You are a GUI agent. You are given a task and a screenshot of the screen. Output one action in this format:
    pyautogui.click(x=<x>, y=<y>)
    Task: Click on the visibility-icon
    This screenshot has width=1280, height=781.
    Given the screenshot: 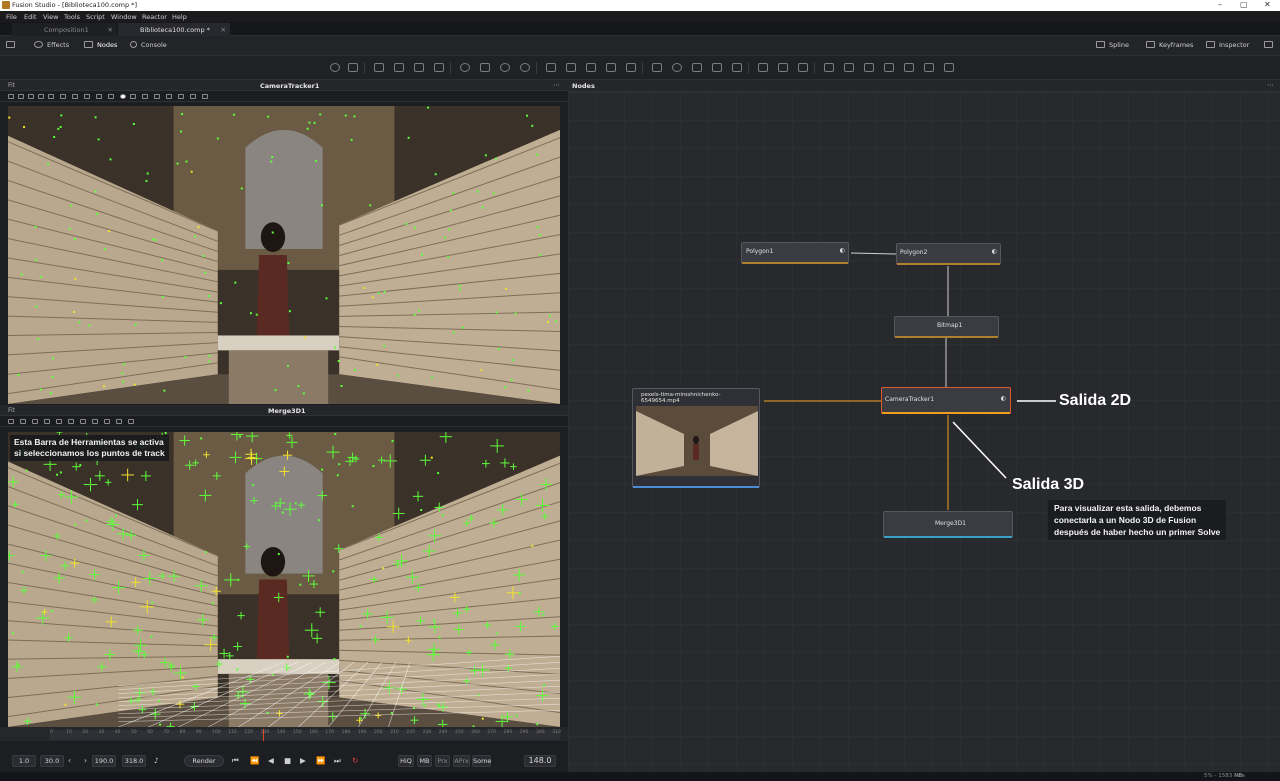 What is the action you would take?
    pyautogui.click(x=87, y=96)
    